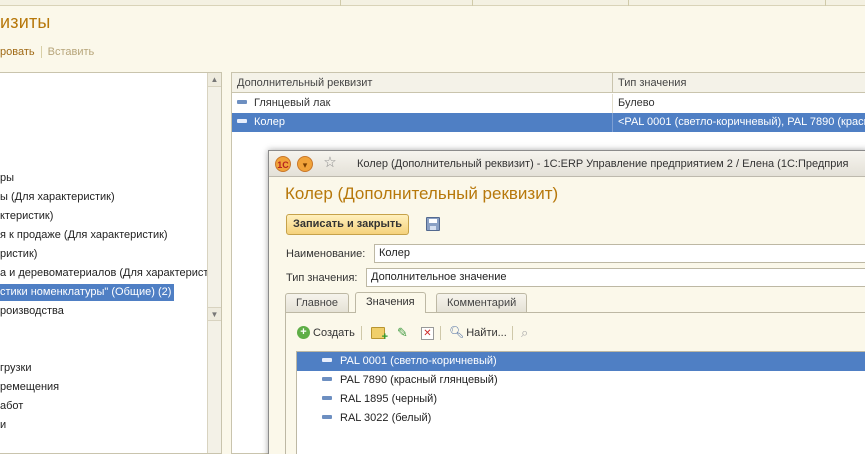 The height and width of the screenshot is (454, 865). Describe the element at coordinates (26, 216) in the screenshot. I see `tree-item: ктеристик)` at that location.